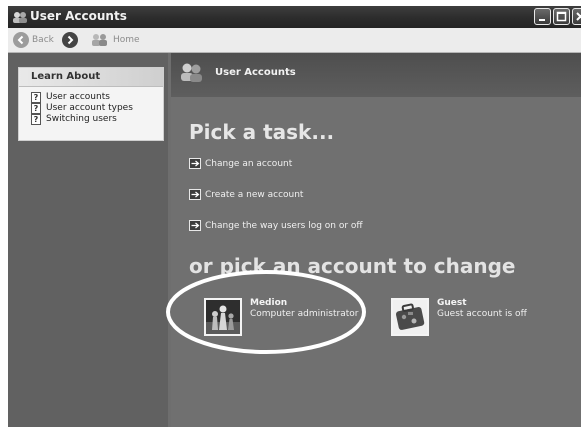  I want to click on pick-account-heading: or pick an account to change, so click(352, 266).